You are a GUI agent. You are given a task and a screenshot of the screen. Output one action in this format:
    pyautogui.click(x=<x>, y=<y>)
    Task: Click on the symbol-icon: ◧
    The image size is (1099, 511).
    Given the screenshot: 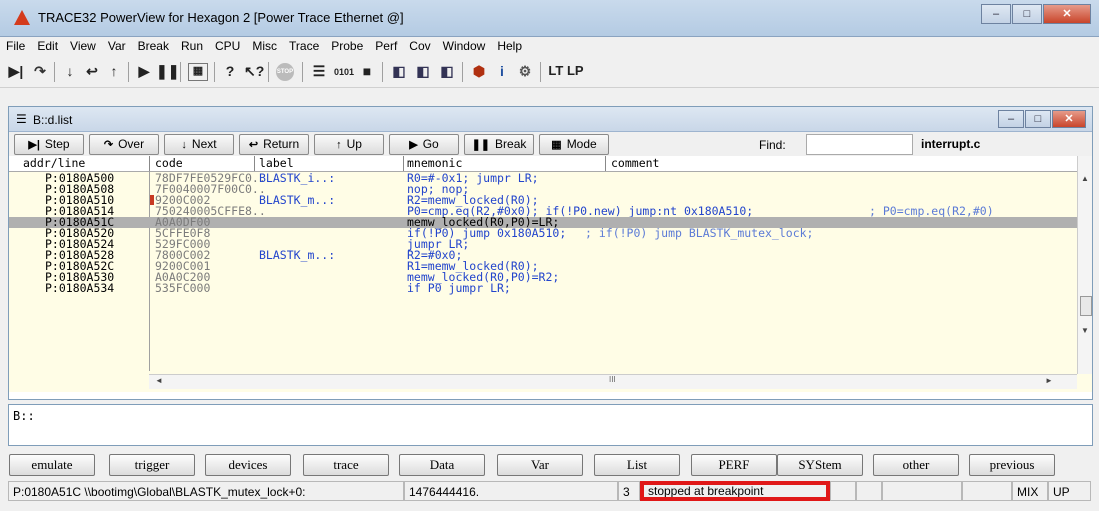 What is the action you would take?
    pyautogui.click(x=423, y=72)
    